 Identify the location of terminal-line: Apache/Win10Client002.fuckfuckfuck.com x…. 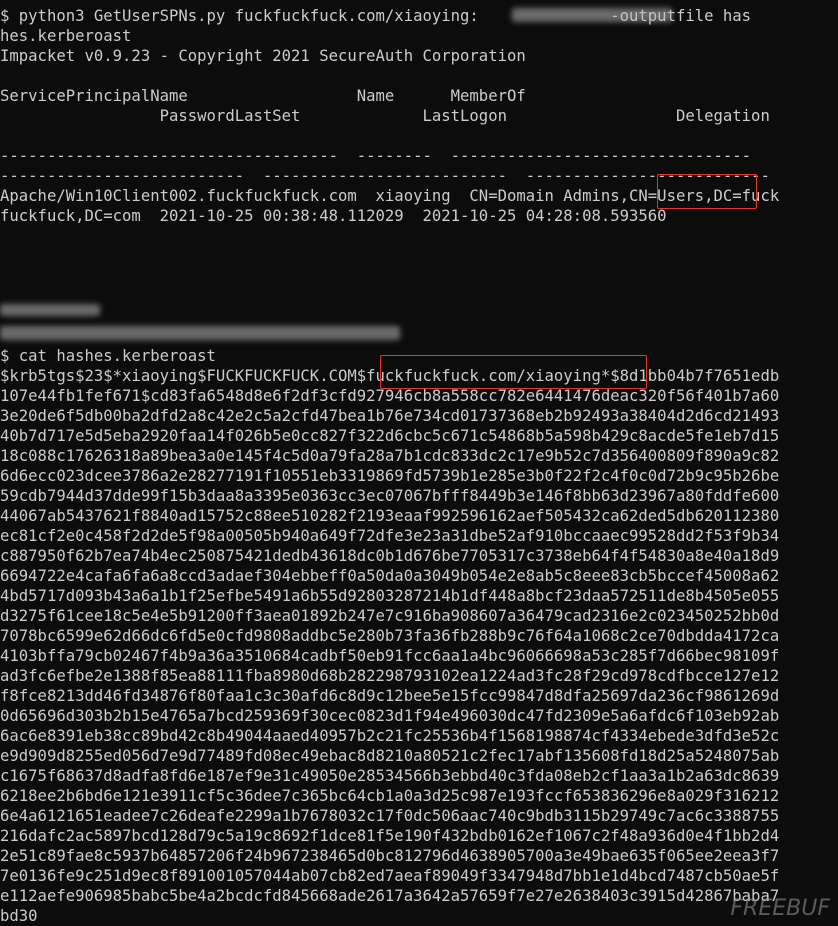
(390, 196).